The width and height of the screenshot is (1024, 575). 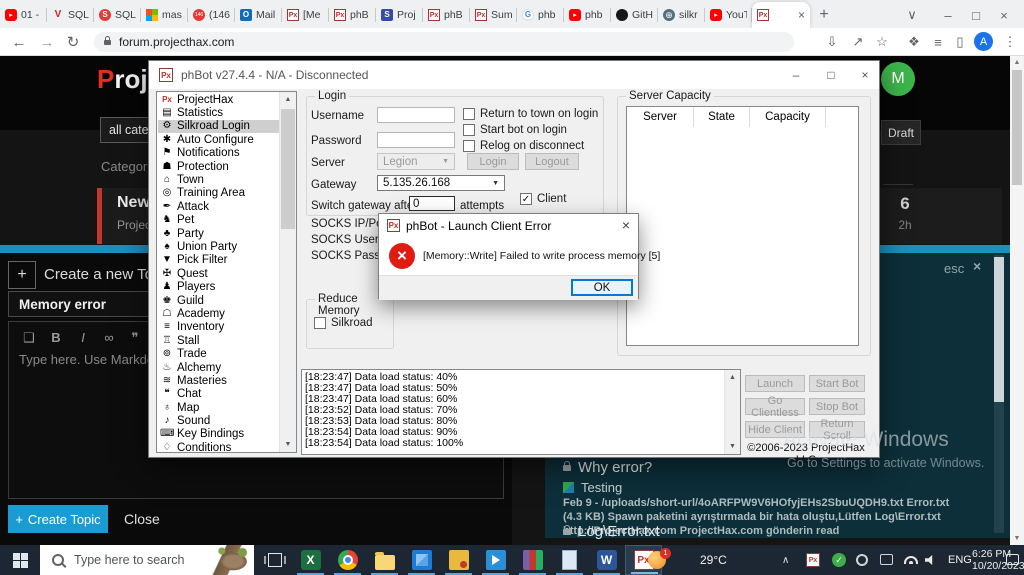 What do you see at coordinates (56, 337) in the screenshot?
I see `bold-icon: B` at bounding box center [56, 337].